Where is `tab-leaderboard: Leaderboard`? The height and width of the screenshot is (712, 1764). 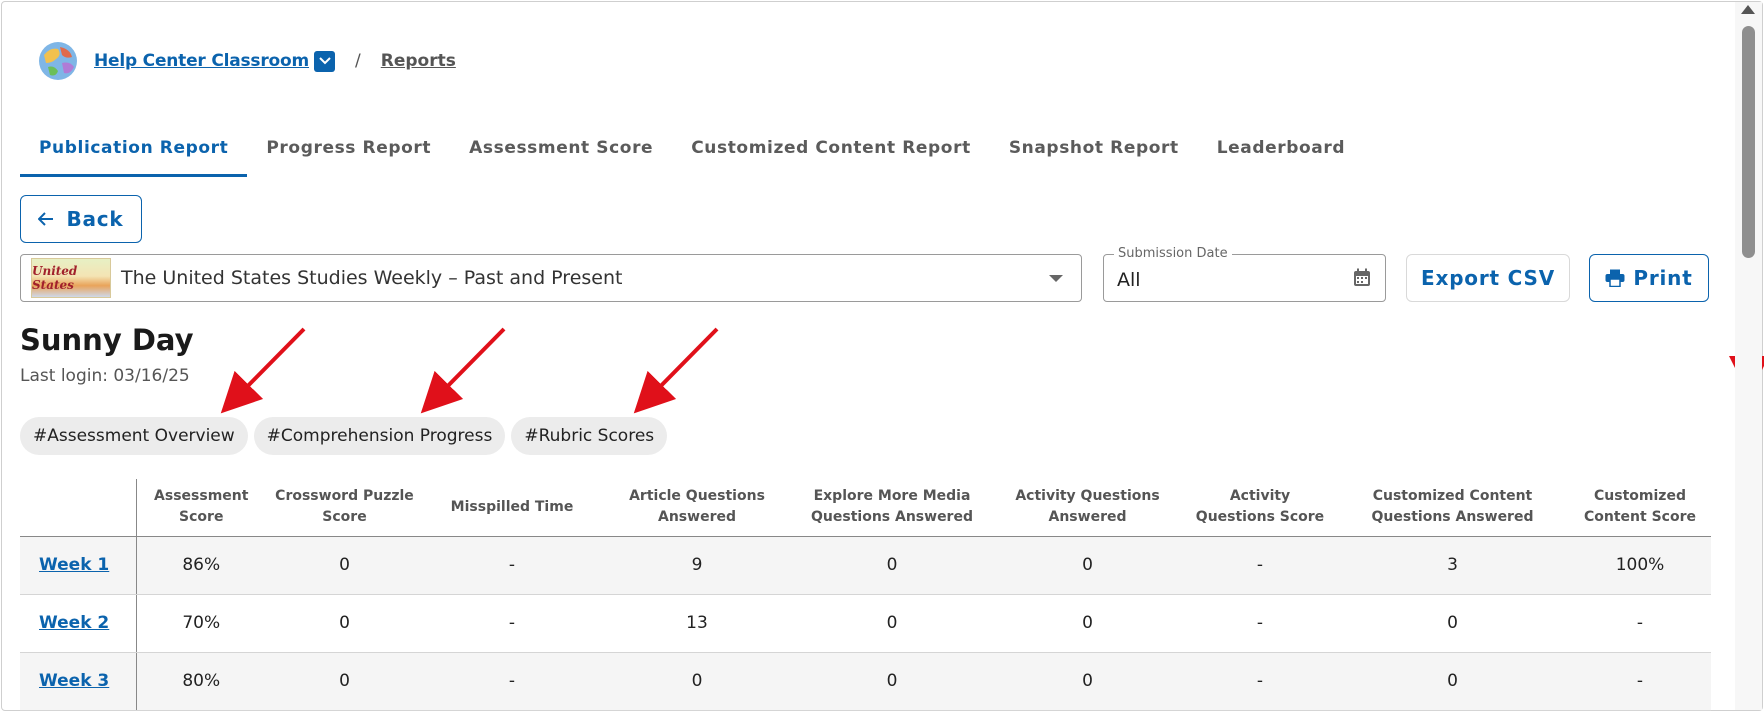 tab-leaderboard: Leaderboard is located at coordinates (1281, 153).